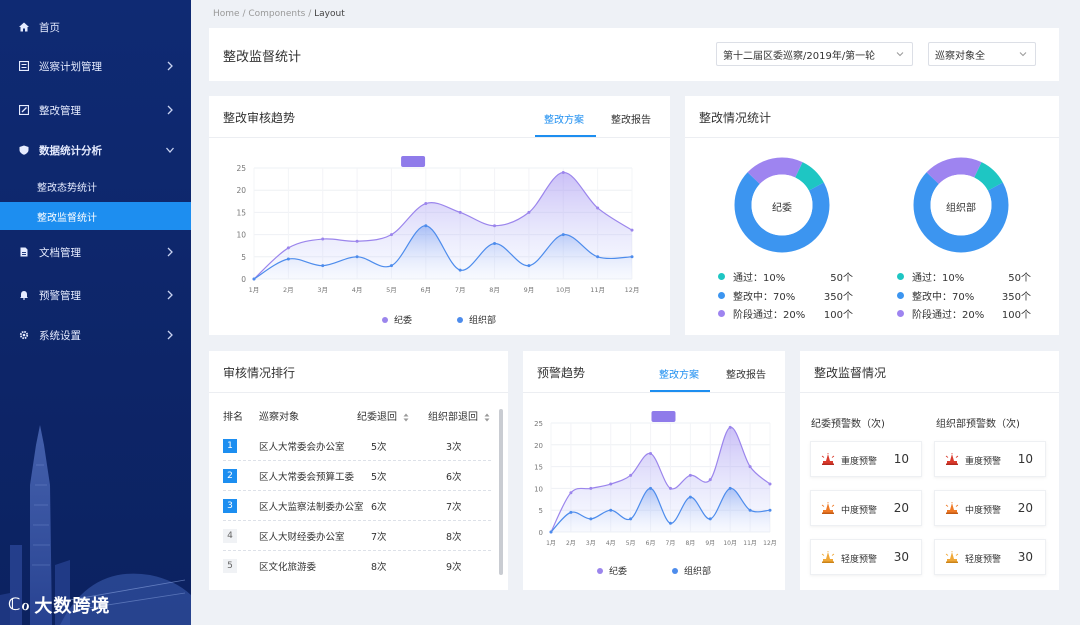 The image size is (1080, 625). What do you see at coordinates (538, 468) in the screenshot?
I see `y-tick-label: 15` at bounding box center [538, 468].